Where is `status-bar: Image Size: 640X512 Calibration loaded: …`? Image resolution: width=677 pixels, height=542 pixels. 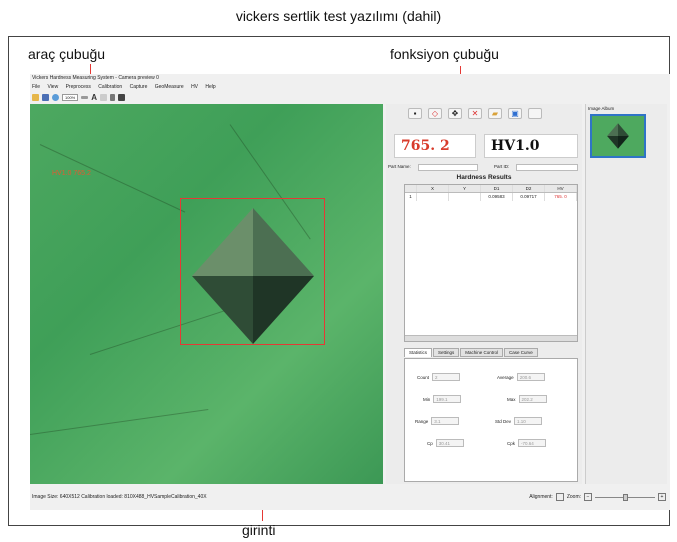 status-bar: Image Size: 640X512 Calibration loaded: … is located at coordinates (350, 497).